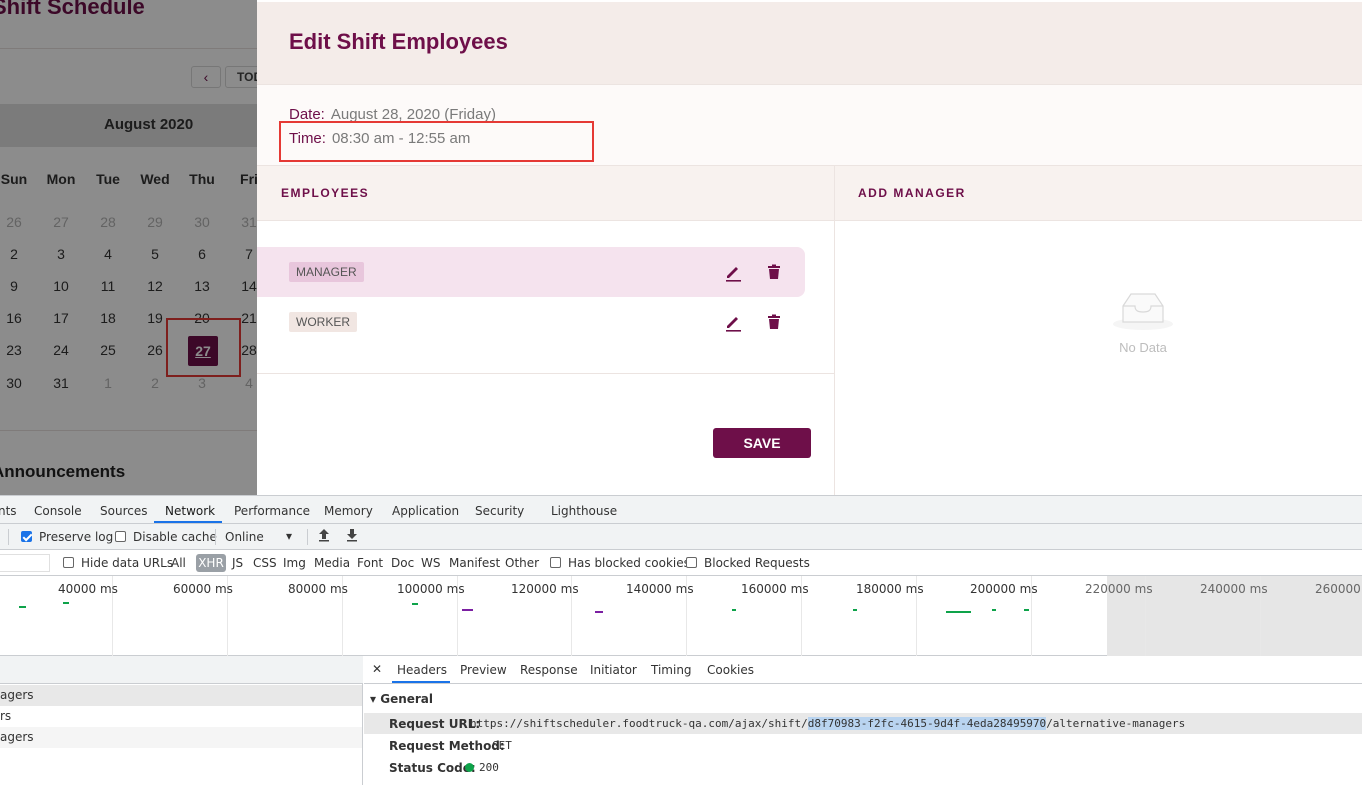 The height and width of the screenshot is (785, 1362). I want to click on close-icon: ✕, so click(377, 669).